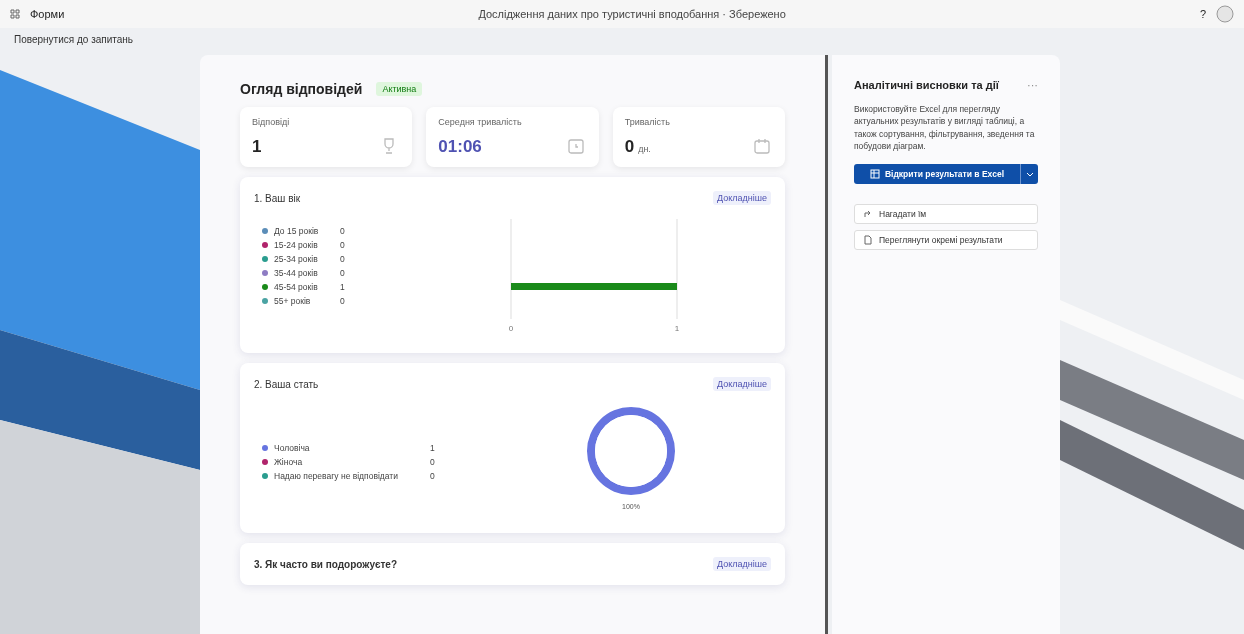 The width and height of the screenshot is (1244, 634). What do you see at coordinates (271, 122) in the screenshot?
I see `stat-label: Відповіді` at bounding box center [271, 122].